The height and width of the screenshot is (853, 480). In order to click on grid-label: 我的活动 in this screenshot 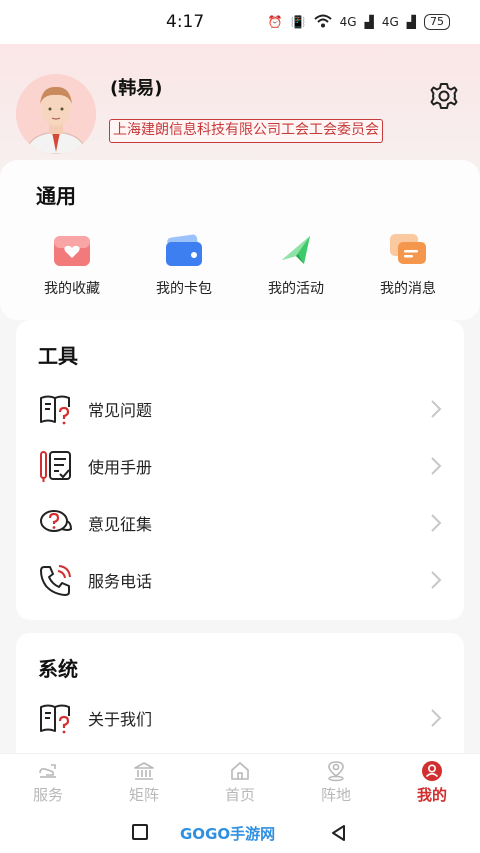, I will do `click(296, 289)`.